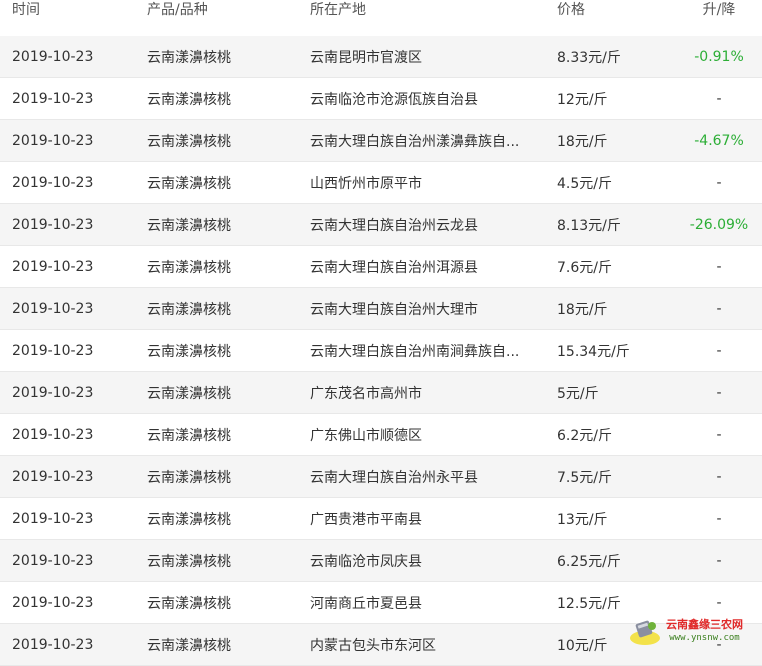 Image resolution: width=762 pixels, height=666 pixels. What do you see at coordinates (430, 560) in the screenshot?
I see `row-location: 云南临沧市凤庆县` at bounding box center [430, 560].